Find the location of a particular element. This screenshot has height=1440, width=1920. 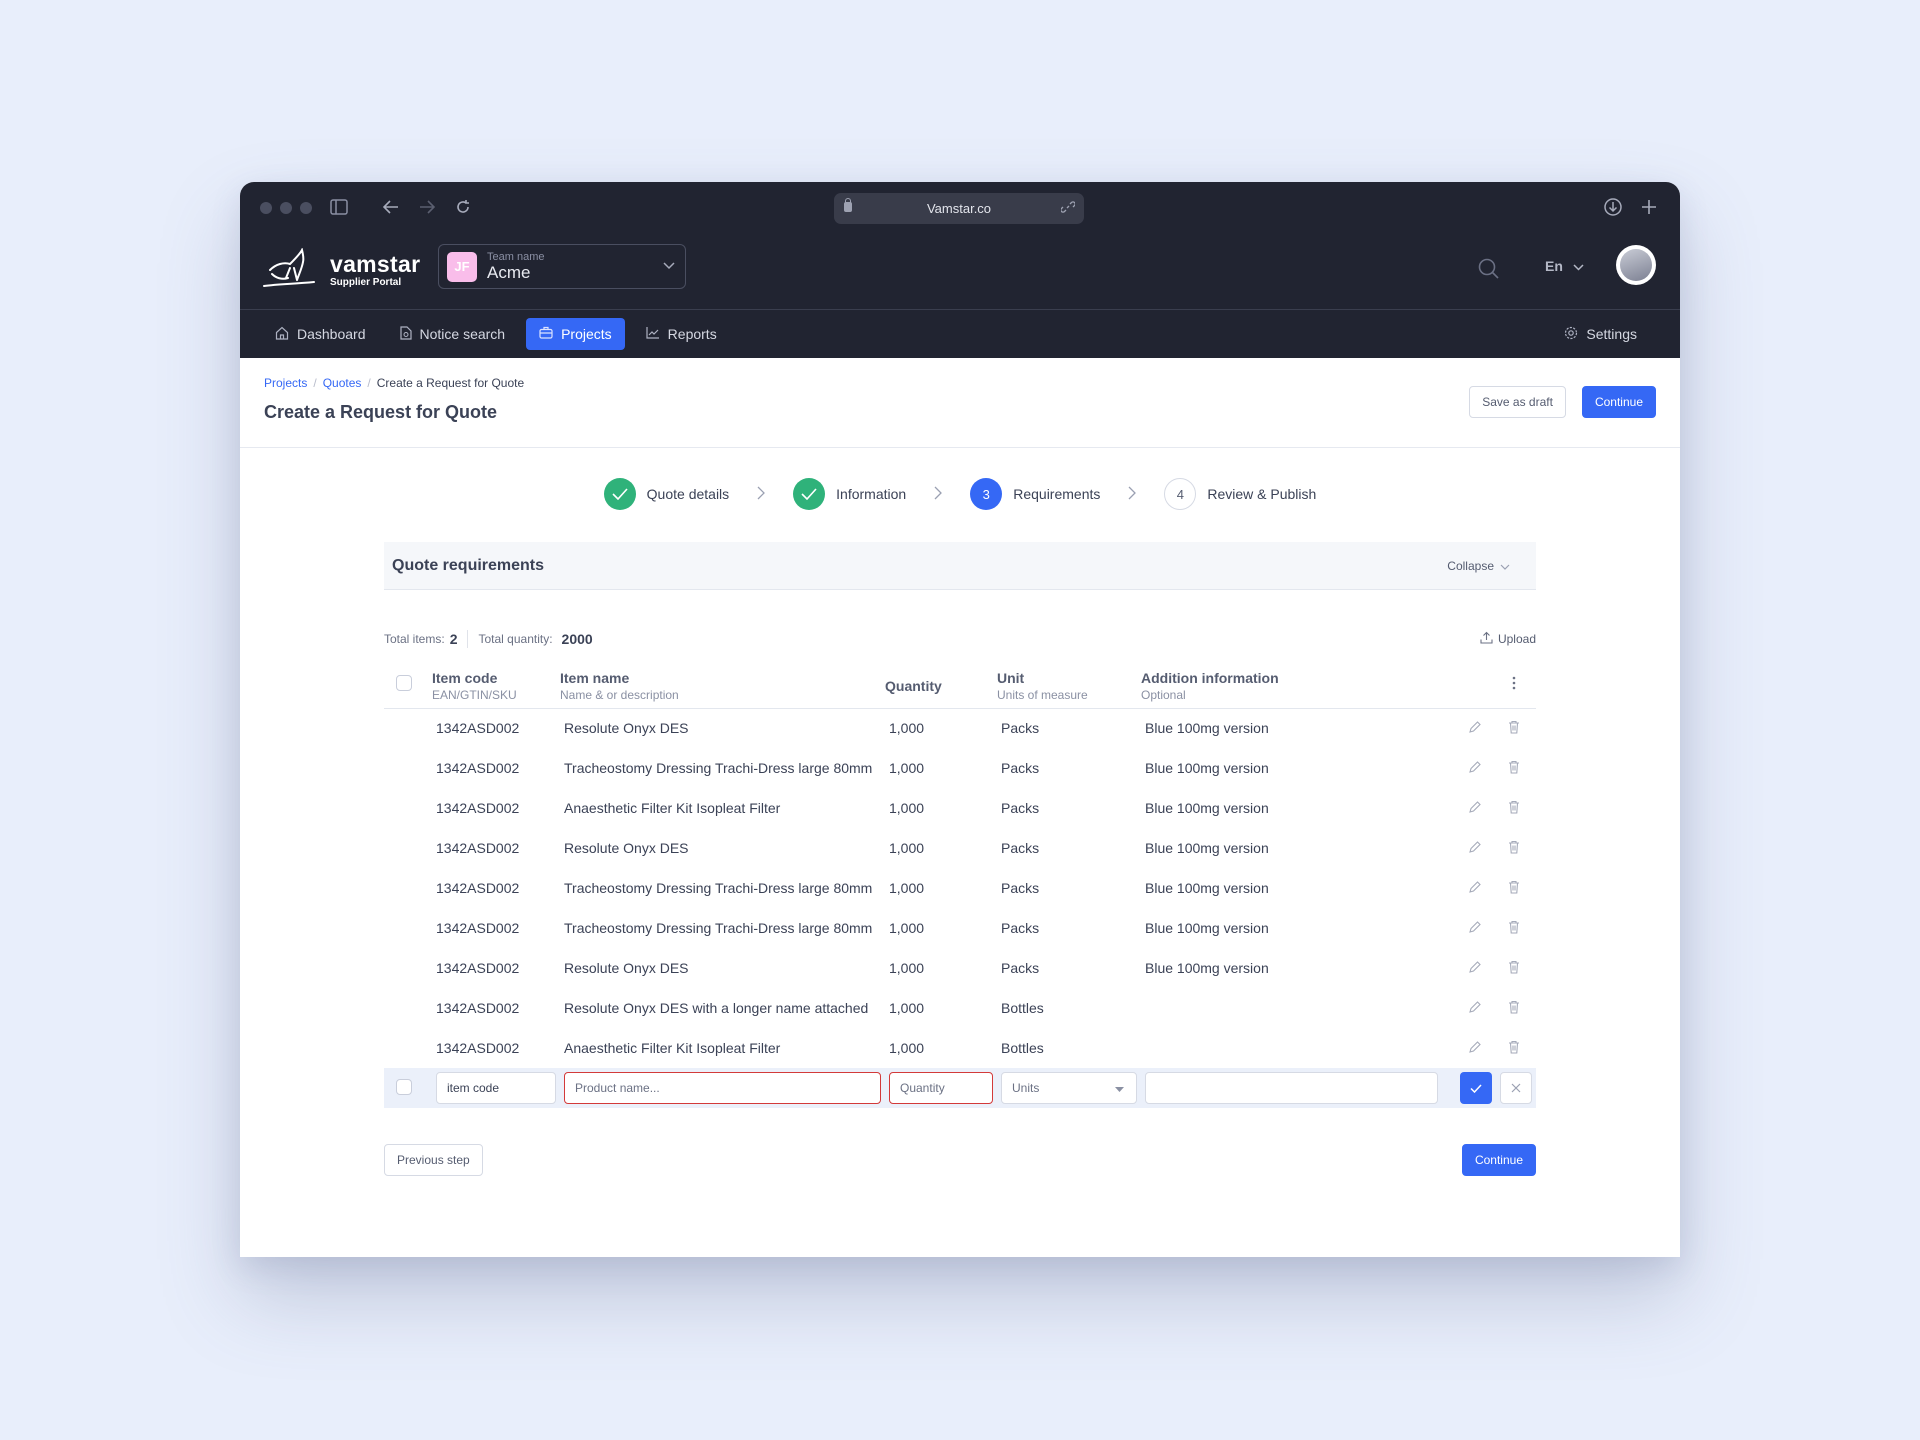

vamstar-logo: vamstar Supplier Portal is located at coordinates (341, 270).